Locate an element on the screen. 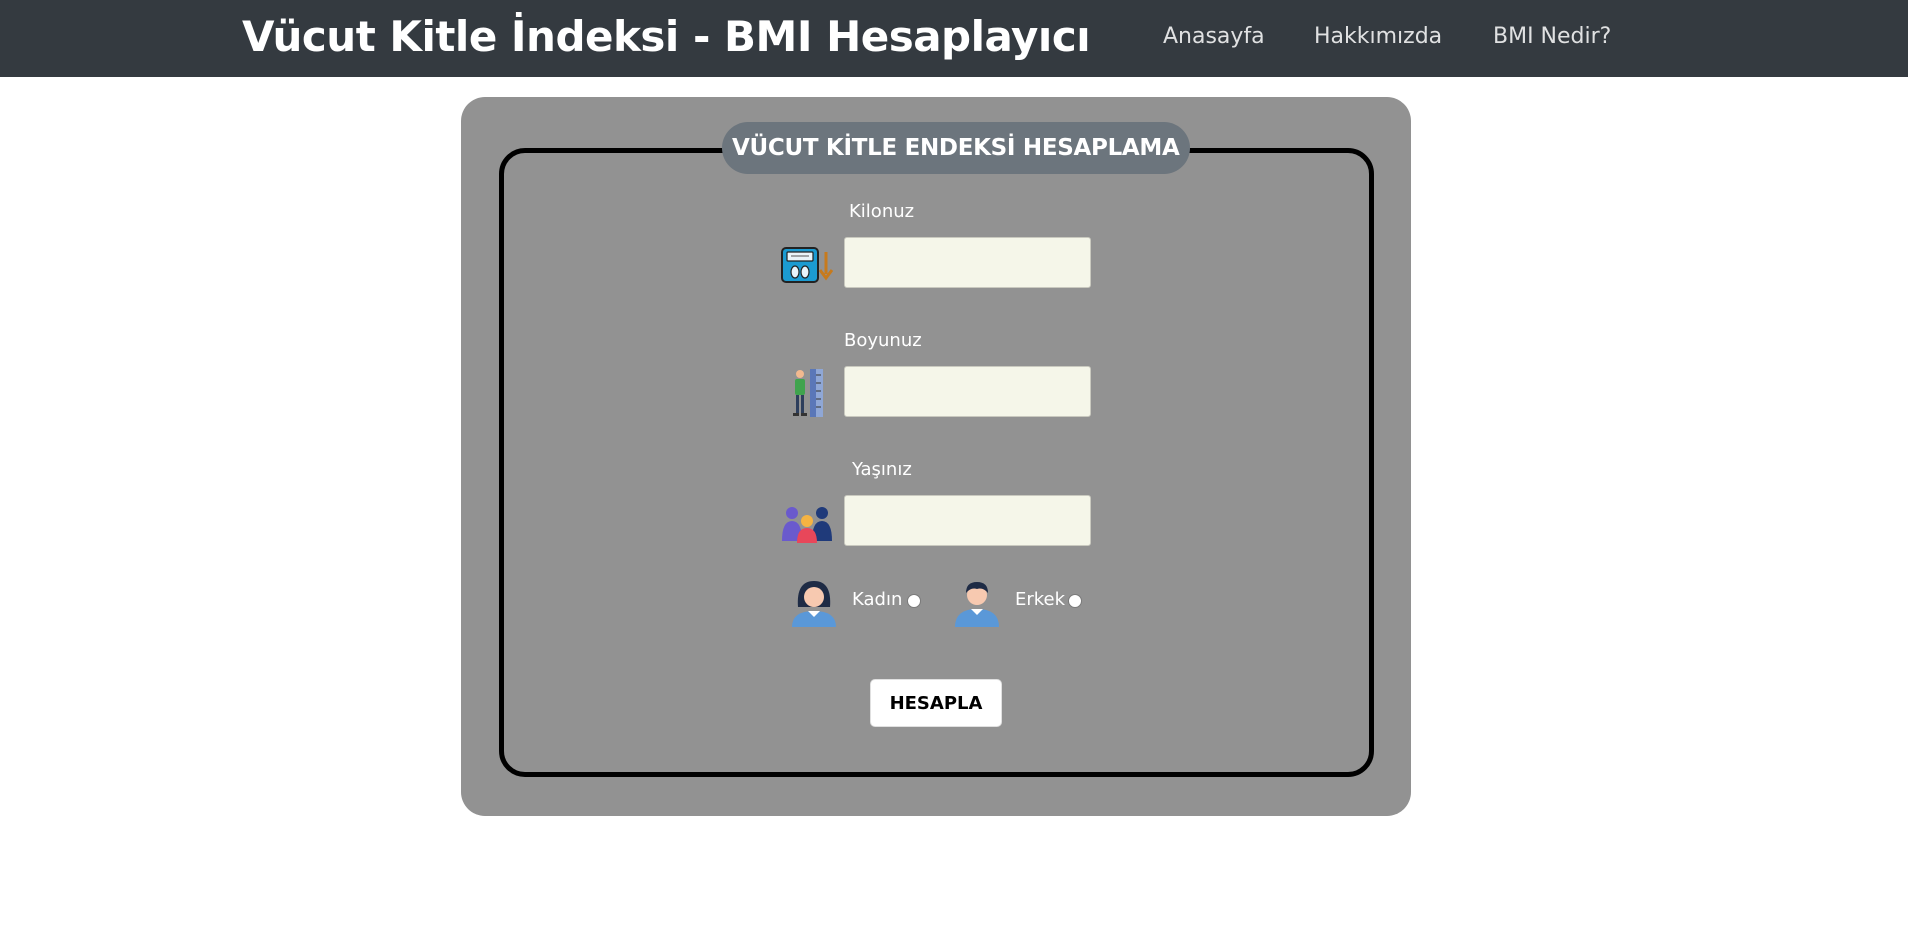  nav-link-home: Anasayfa is located at coordinates (1214, 36).